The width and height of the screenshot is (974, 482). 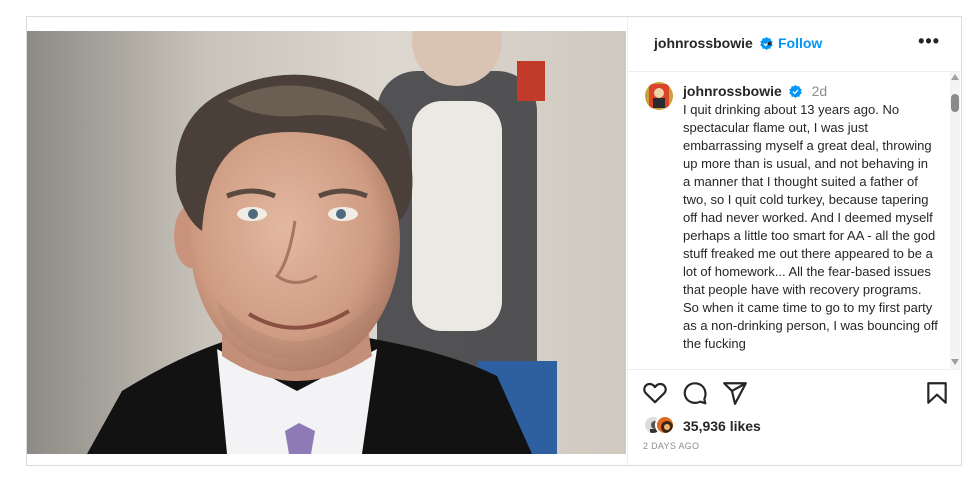 I want to click on avatar-image, so click(x=659, y=96).